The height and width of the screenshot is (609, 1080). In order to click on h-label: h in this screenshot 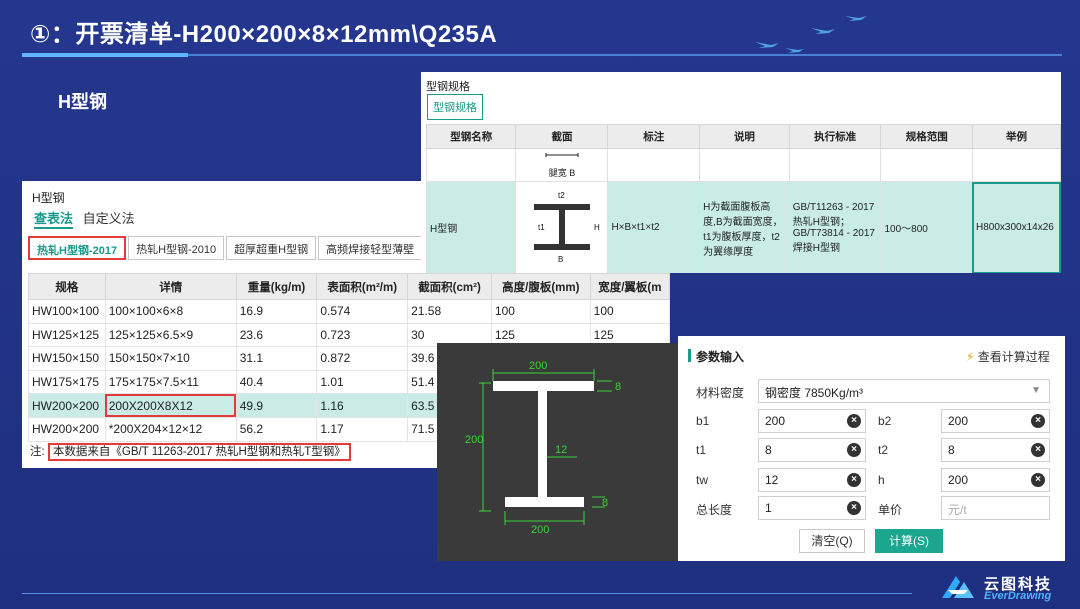, I will do `click(881, 480)`.